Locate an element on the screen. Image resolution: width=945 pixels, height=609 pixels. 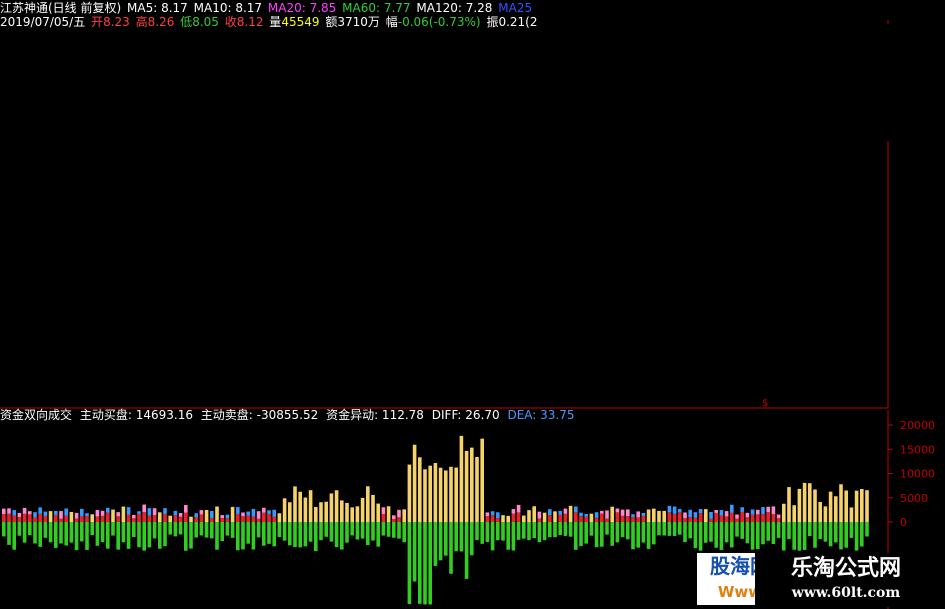
quote-open: 开8.23 is located at coordinates (110, 22).